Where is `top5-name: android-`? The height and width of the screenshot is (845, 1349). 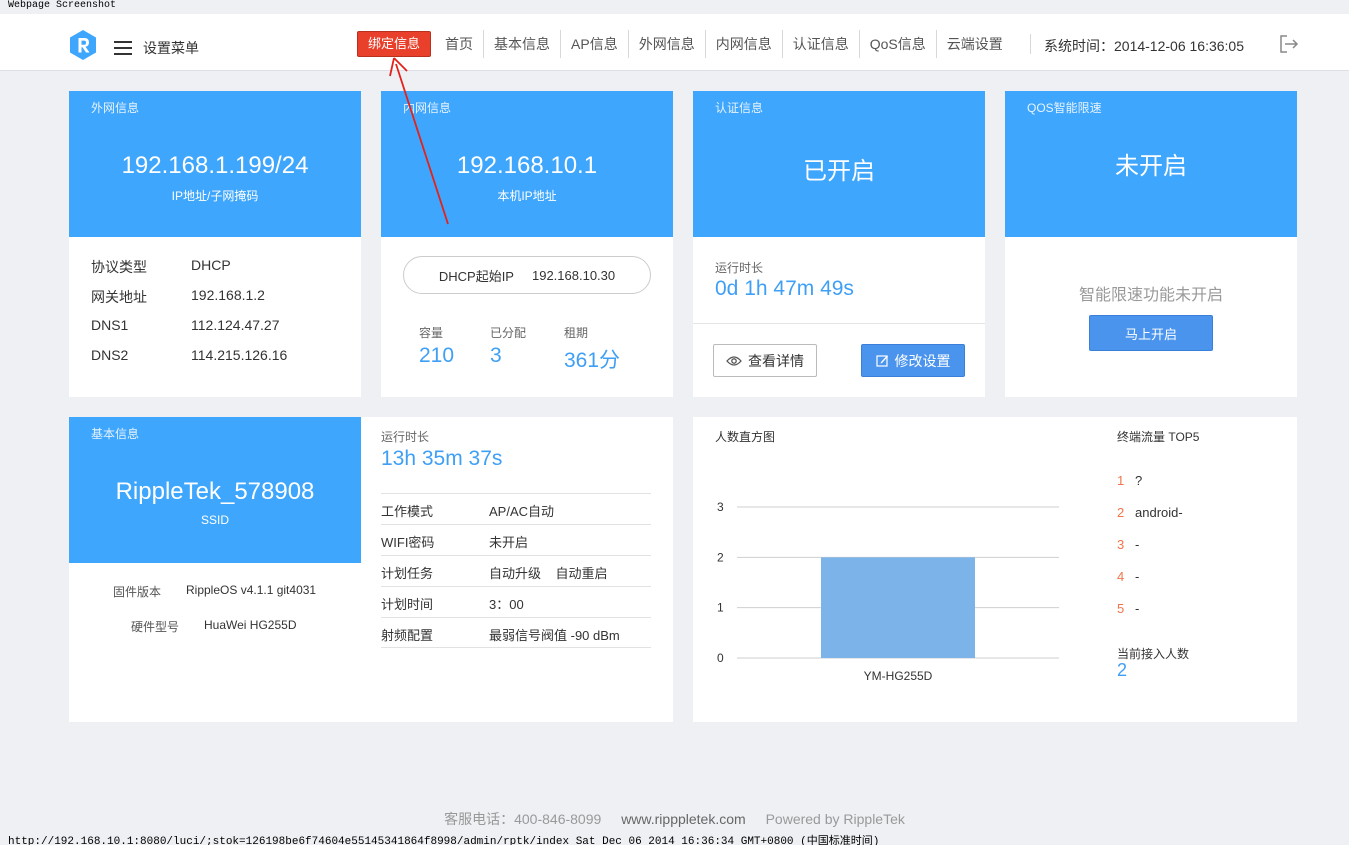
top5-name: android- is located at coordinates (1159, 512).